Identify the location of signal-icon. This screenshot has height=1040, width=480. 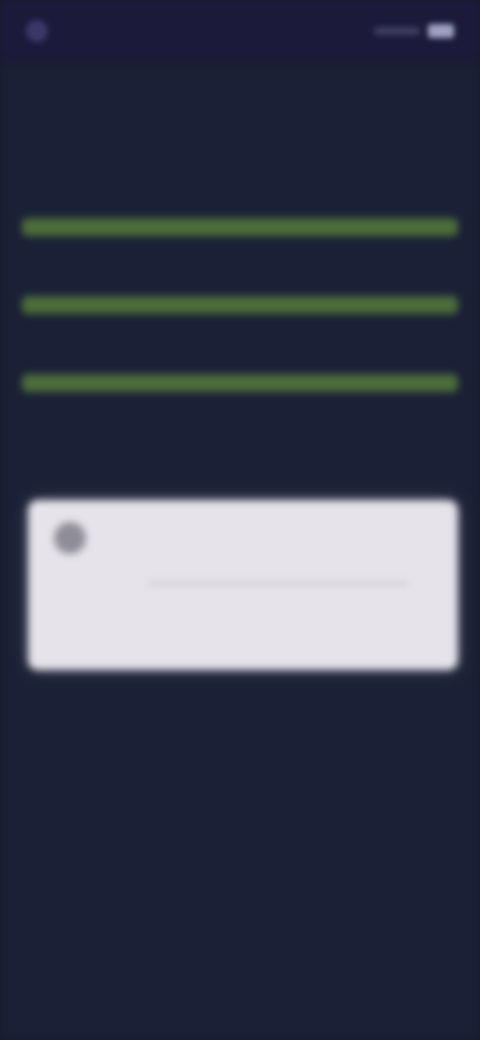
(397, 31).